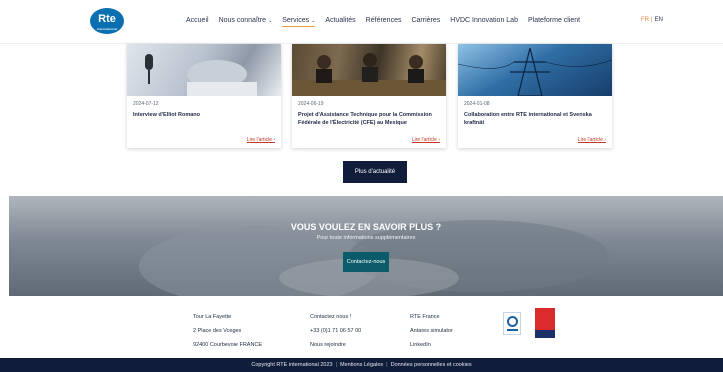  I want to click on nav-label: Actualités, so click(340, 20).